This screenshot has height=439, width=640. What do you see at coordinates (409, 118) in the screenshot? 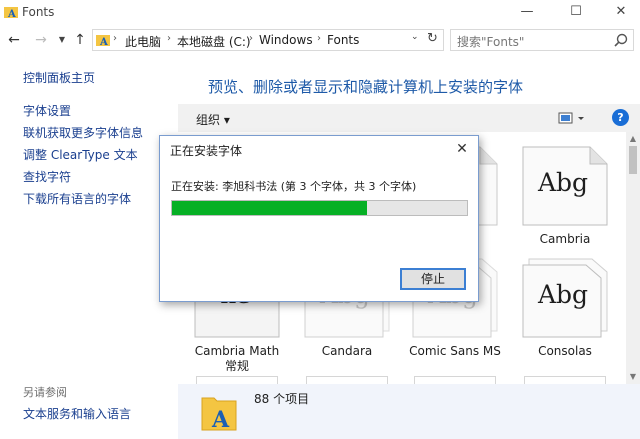
I see `command-bar: 组织 ▾ ?` at bounding box center [409, 118].